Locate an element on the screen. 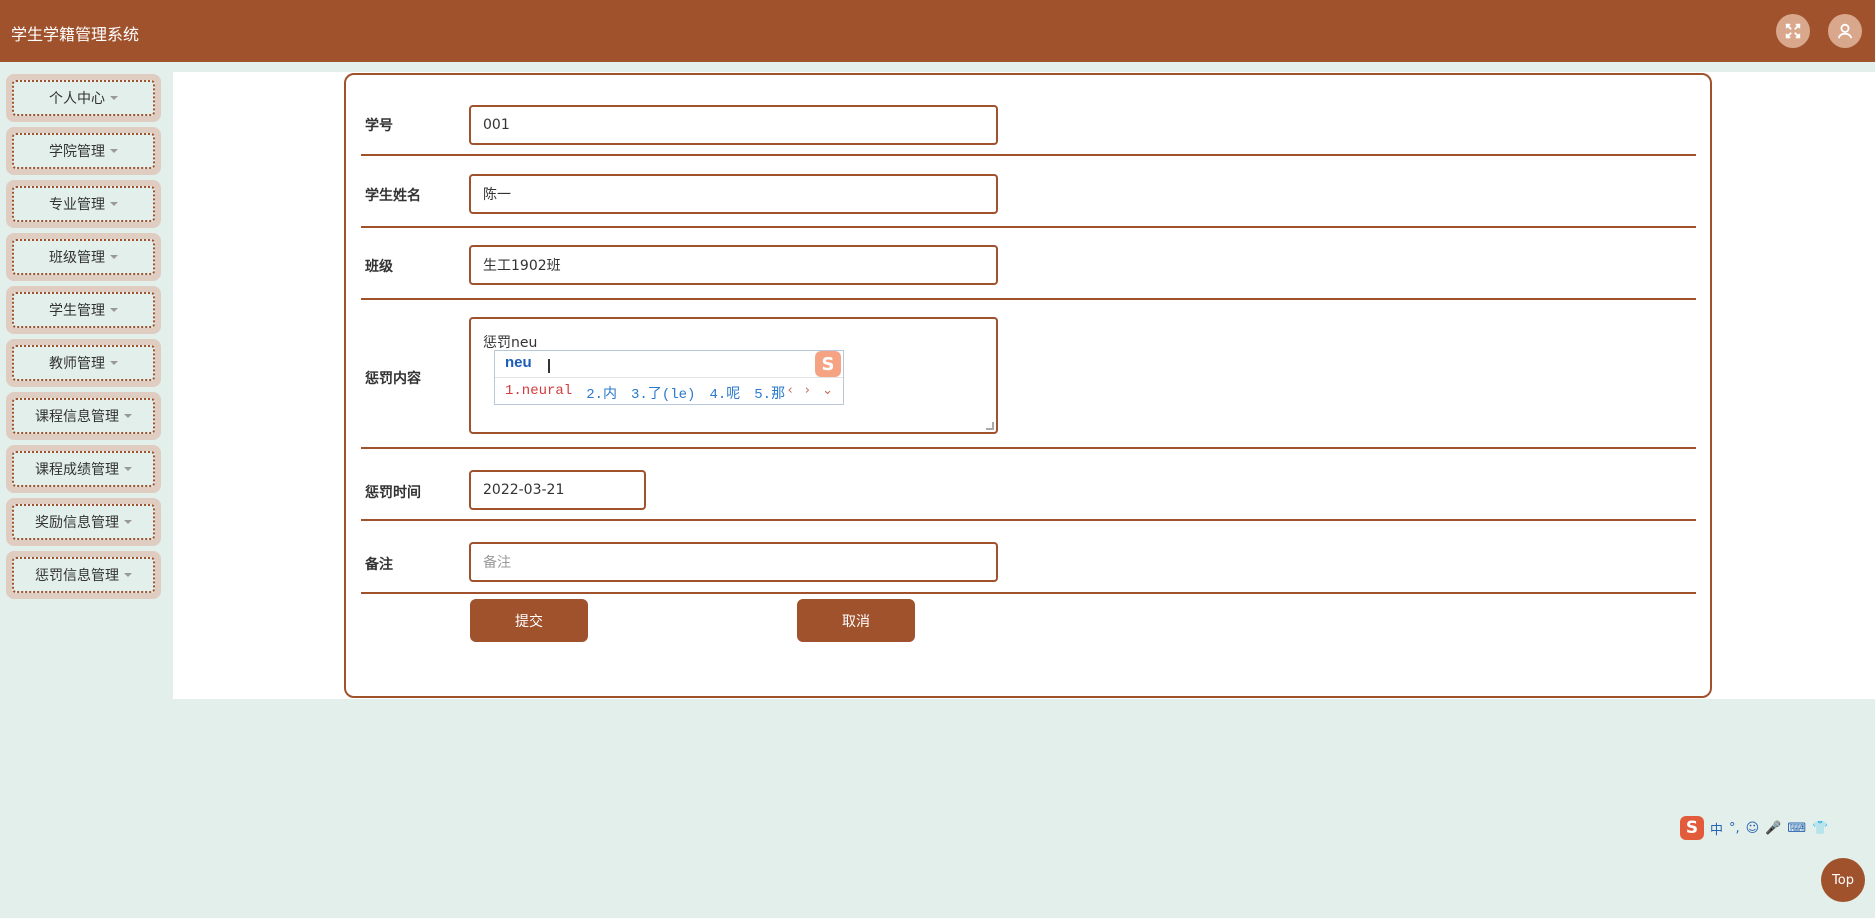 Image resolution: width=1875 pixels, height=918 pixels. student-id-input: 001 is located at coordinates (733, 125).